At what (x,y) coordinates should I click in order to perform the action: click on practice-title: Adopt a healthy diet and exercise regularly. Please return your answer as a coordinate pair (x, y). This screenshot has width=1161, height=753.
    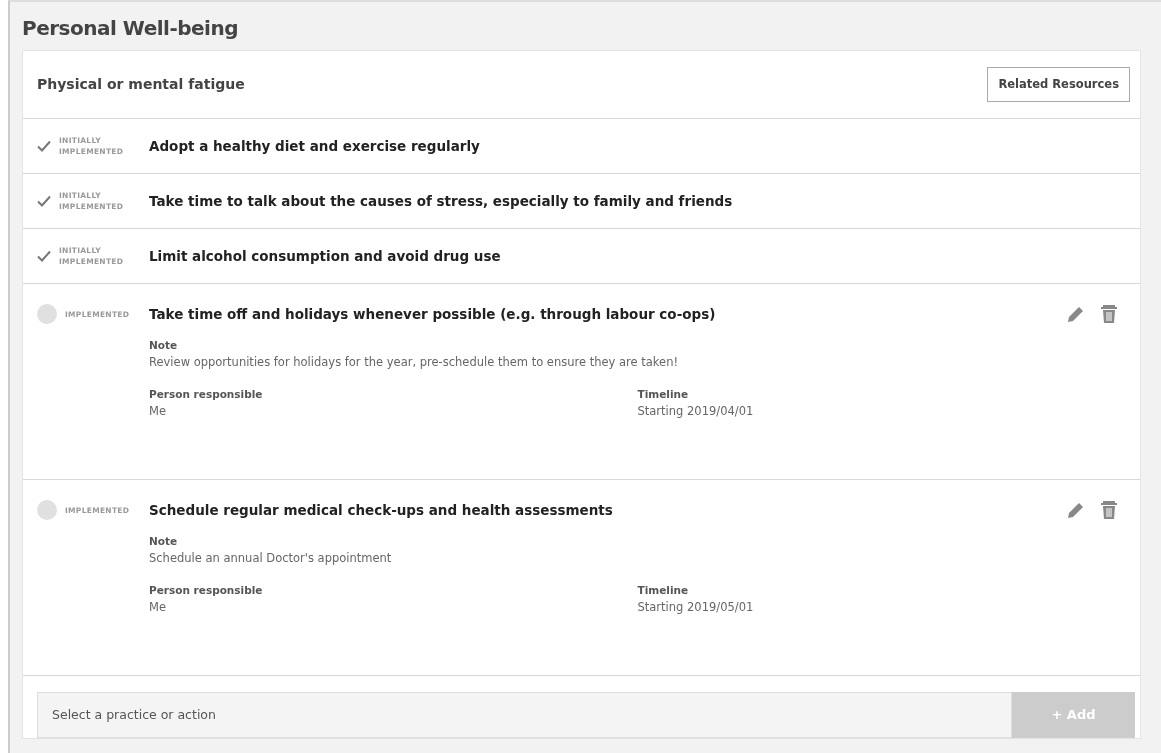
    Looking at the image, I should click on (315, 146).